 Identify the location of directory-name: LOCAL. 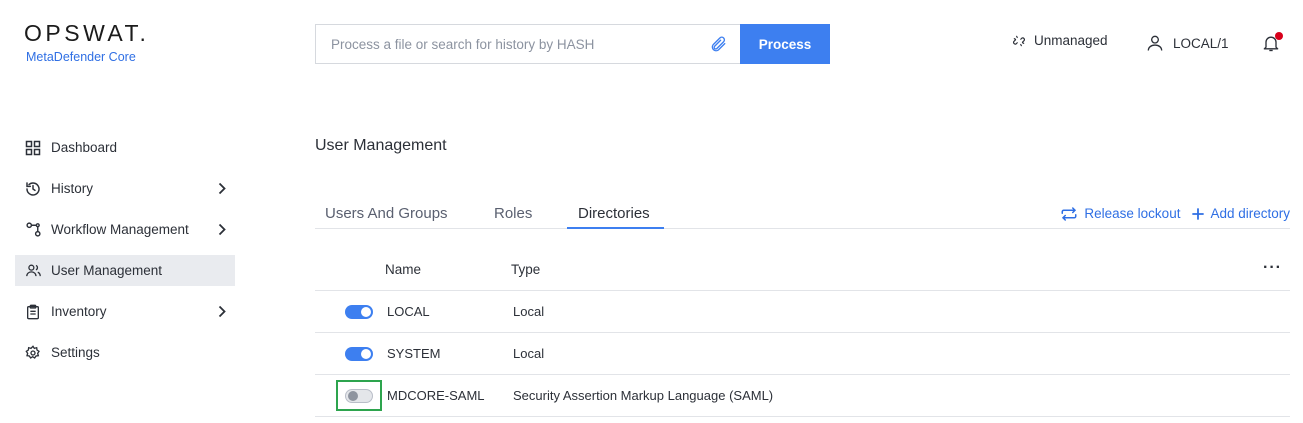
(408, 311).